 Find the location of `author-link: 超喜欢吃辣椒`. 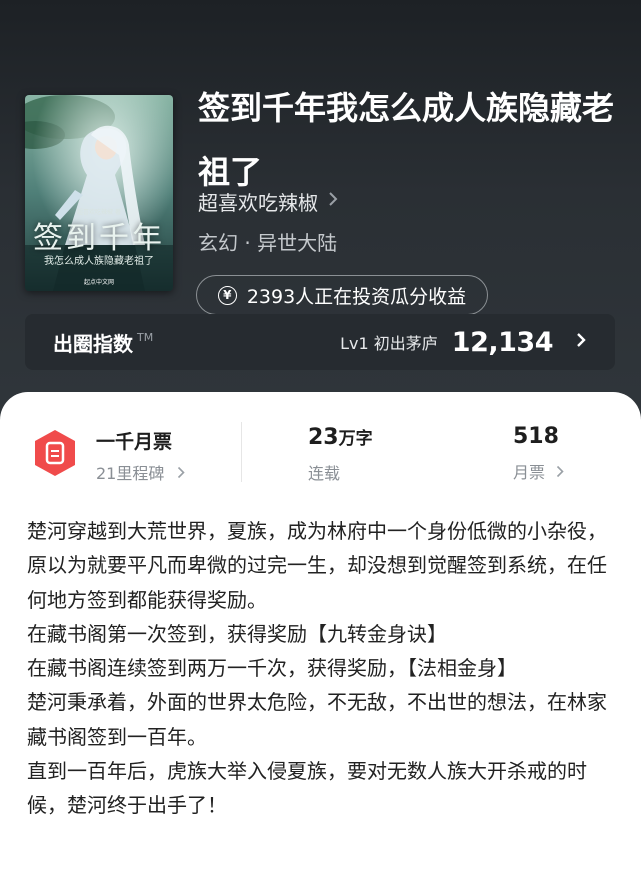

author-link: 超喜欢吃辣椒 is located at coordinates (268, 201).